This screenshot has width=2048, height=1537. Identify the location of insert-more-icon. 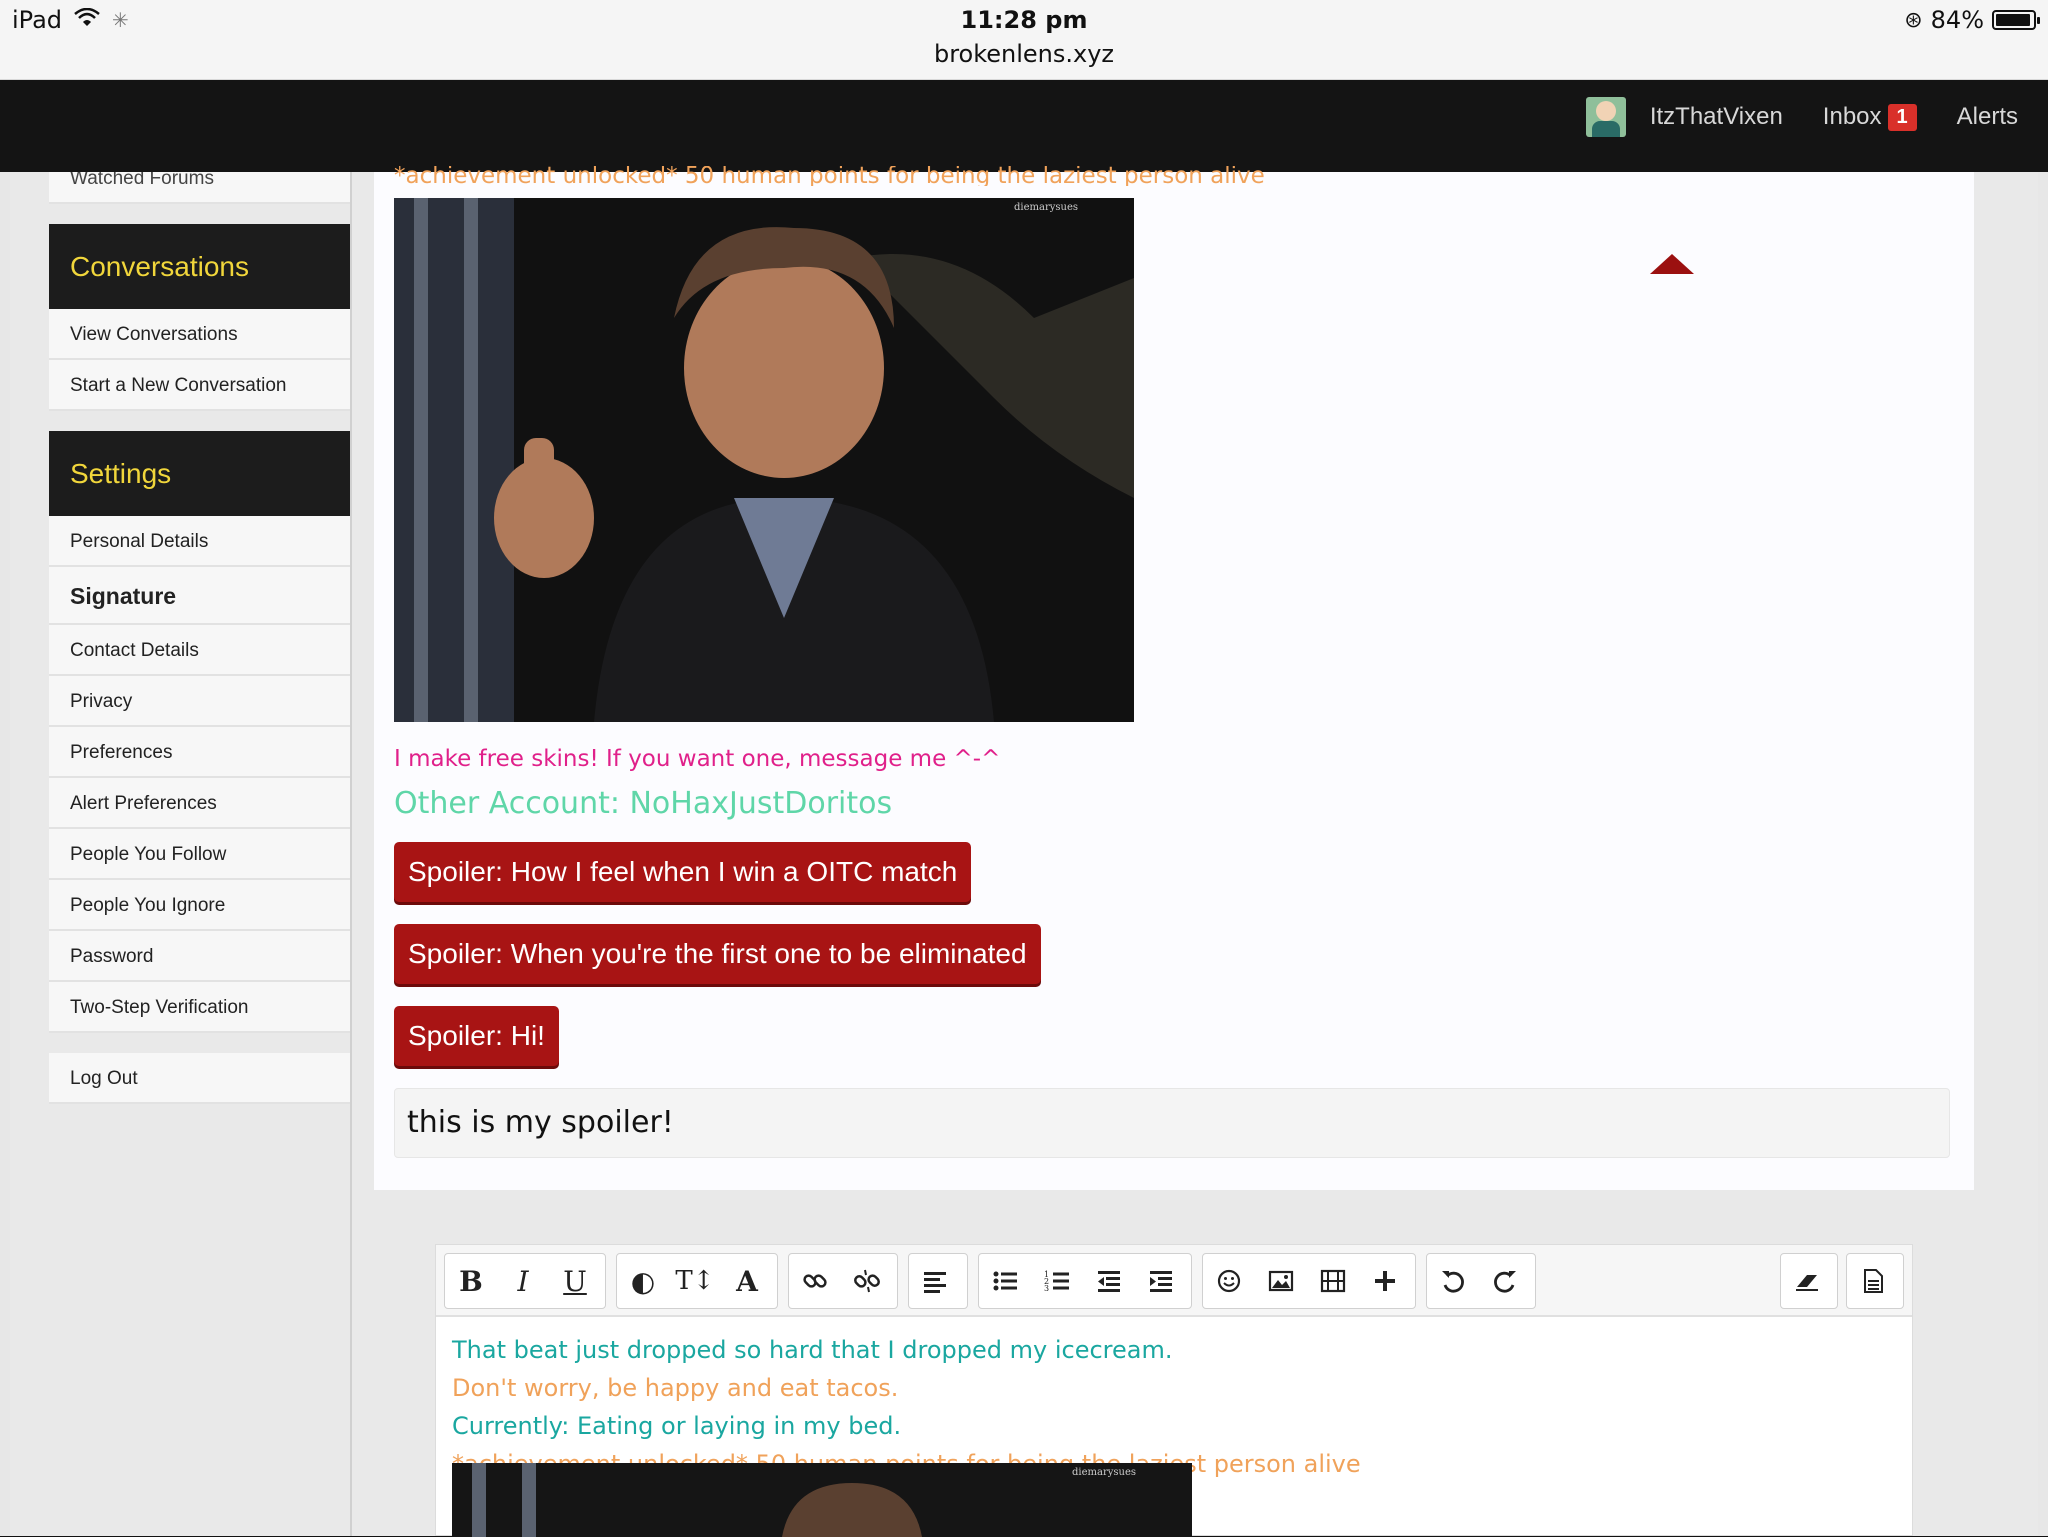
(1385, 1281).